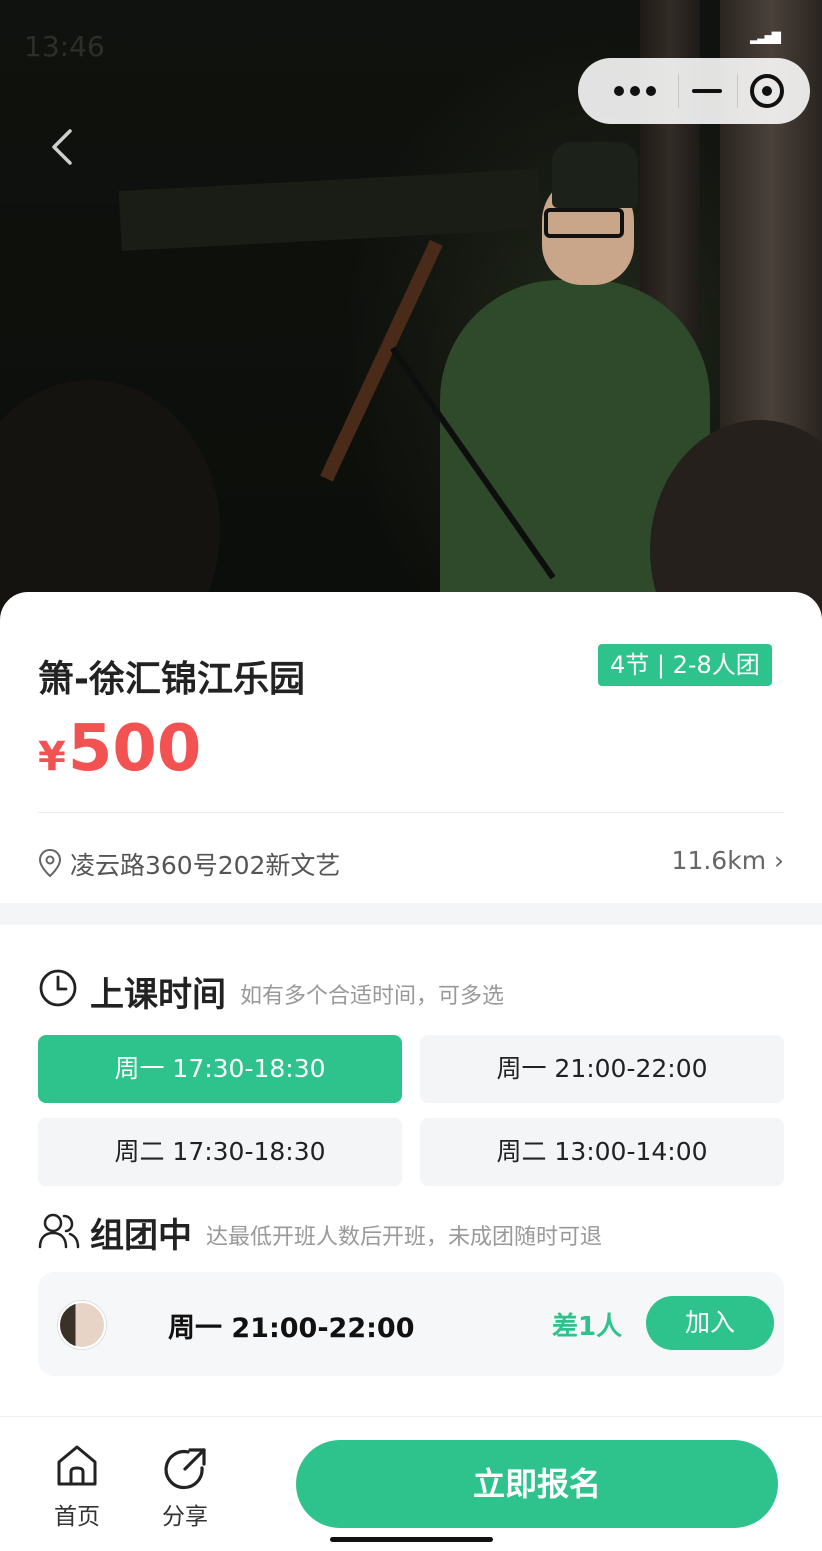 Image resolution: width=822 pixels, height=1551 pixels. Describe the element at coordinates (602, 1152) in the screenshot. I see `time-slot-option: 周二 13:00-14:00` at that location.